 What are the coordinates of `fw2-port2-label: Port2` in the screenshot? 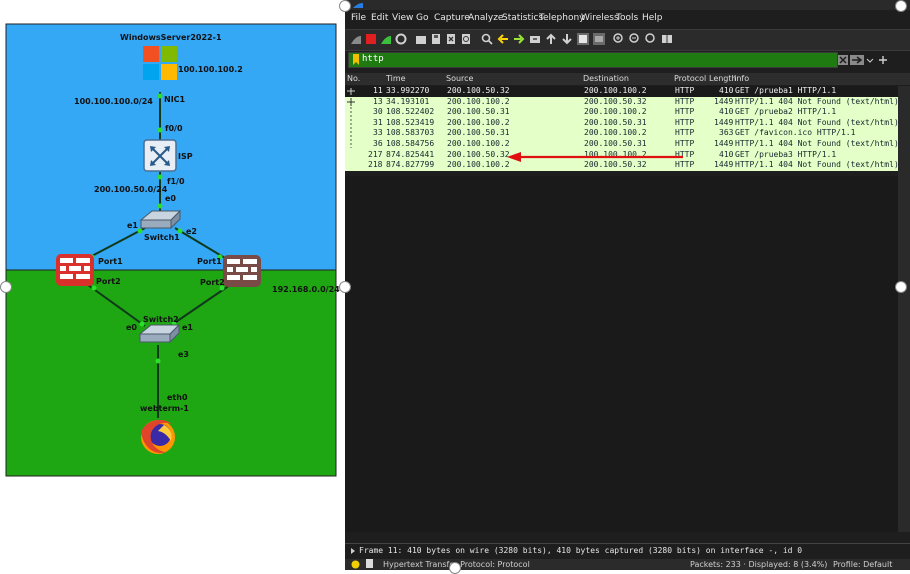 It's located at (212, 282).